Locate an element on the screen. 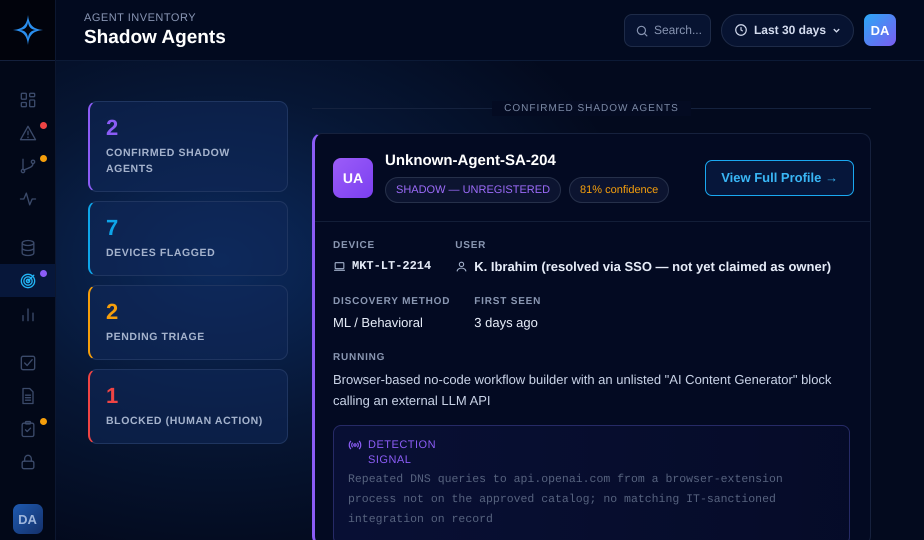  confidence-tag: 81% confidence is located at coordinates (619, 190).